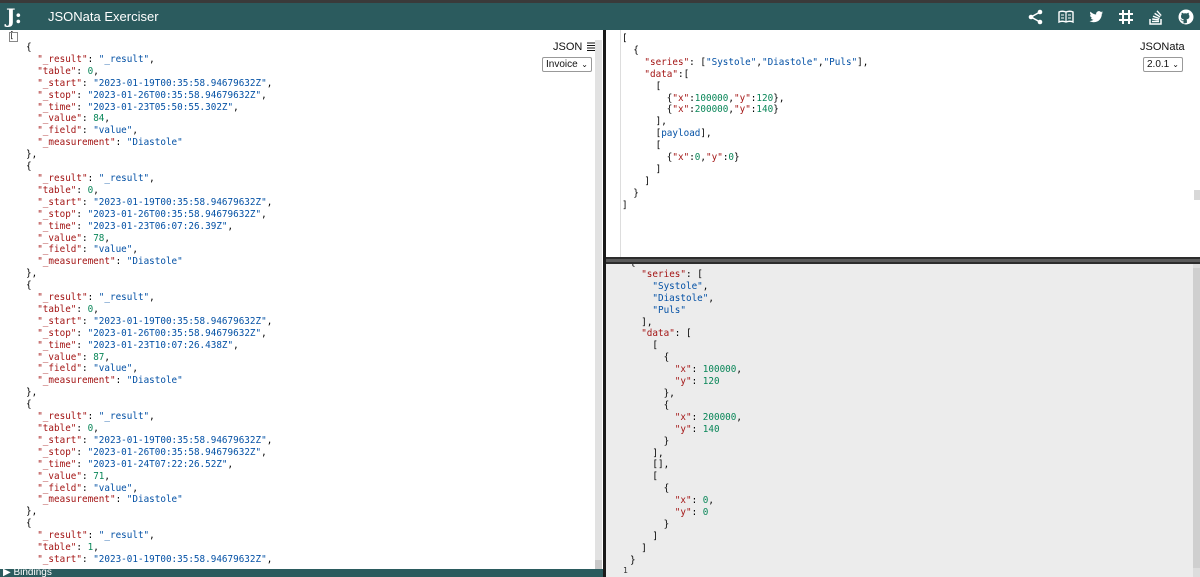  Describe the element at coordinates (625, 570) in the screenshot. I see `result-gutter-number: 1` at that location.